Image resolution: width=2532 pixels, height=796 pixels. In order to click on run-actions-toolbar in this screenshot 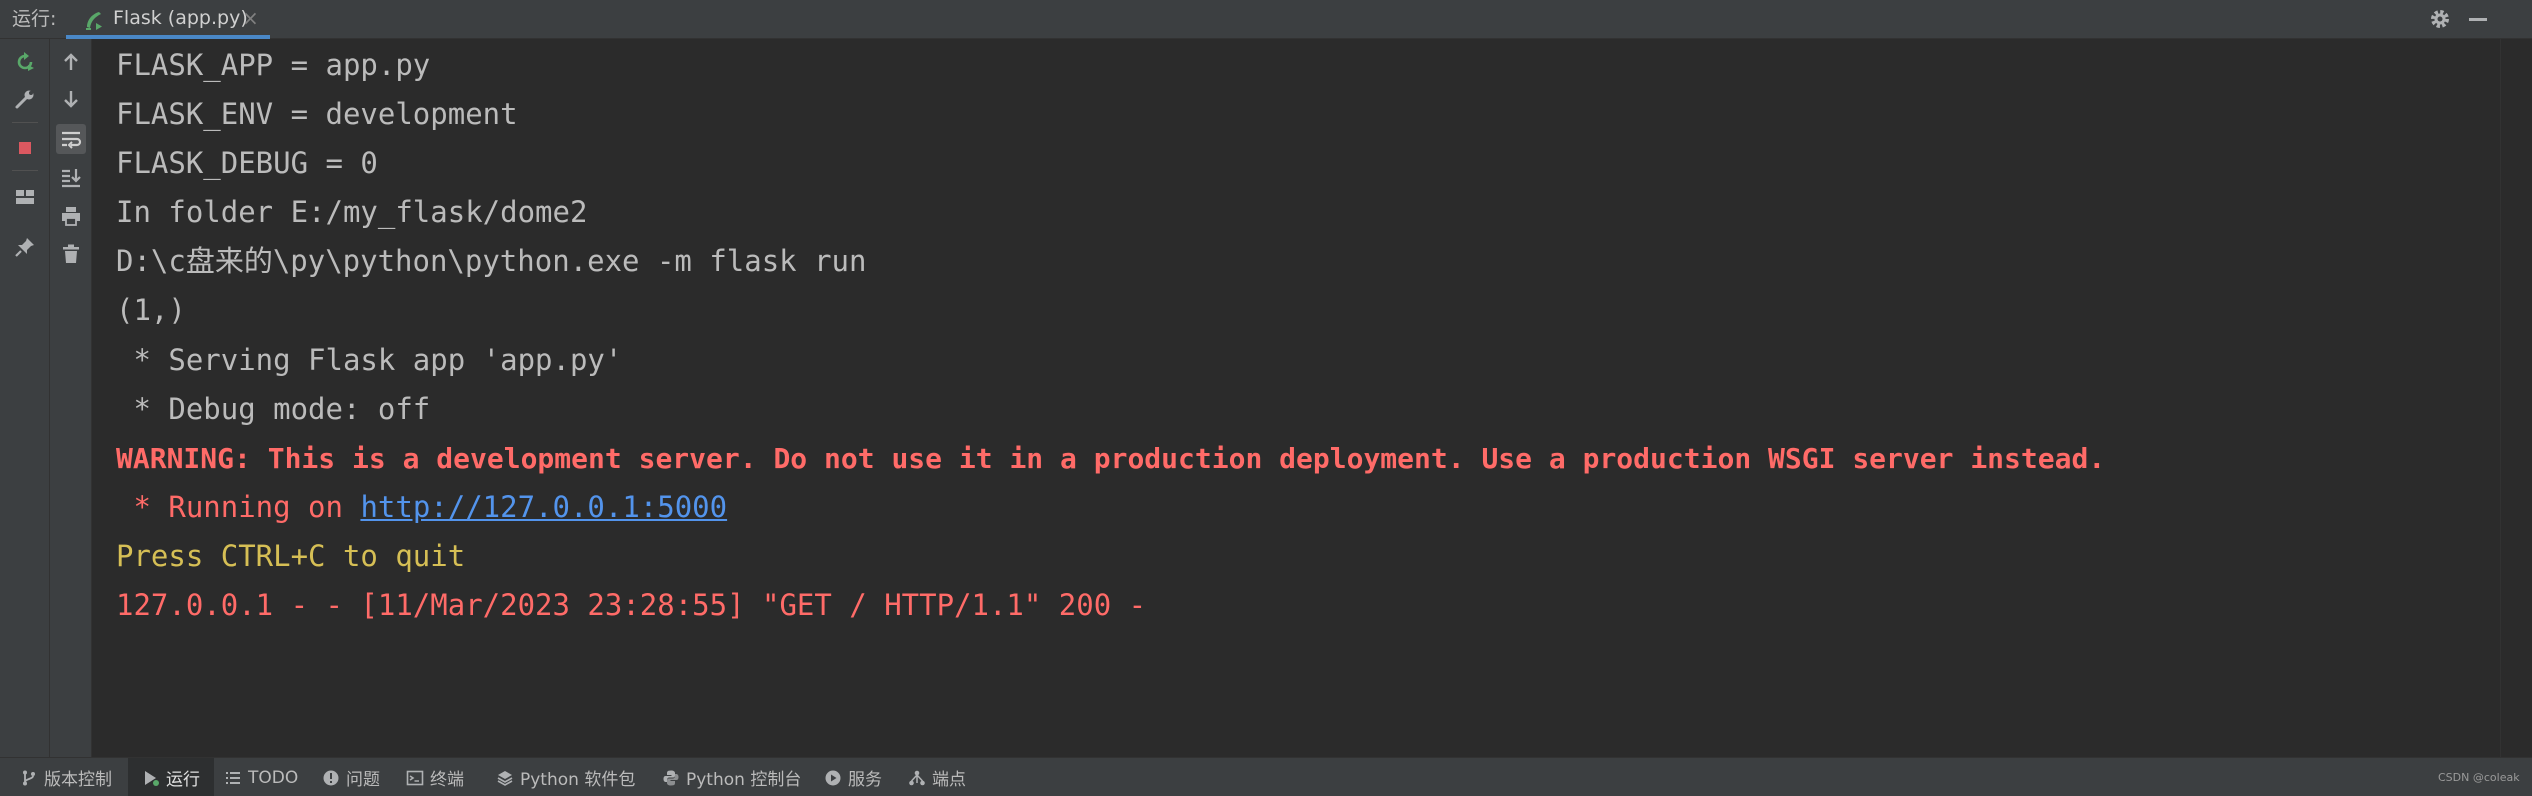, I will do `click(25, 398)`.